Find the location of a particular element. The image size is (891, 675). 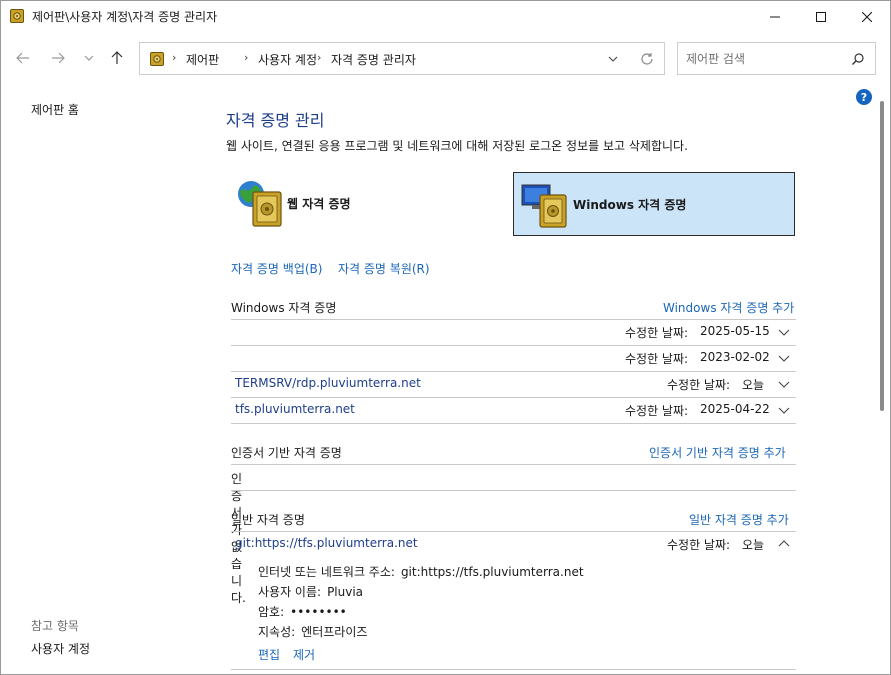

title-bar: 제어판\사용자 계정\자격 증명 관리자 is located at coordinates (445, 16).